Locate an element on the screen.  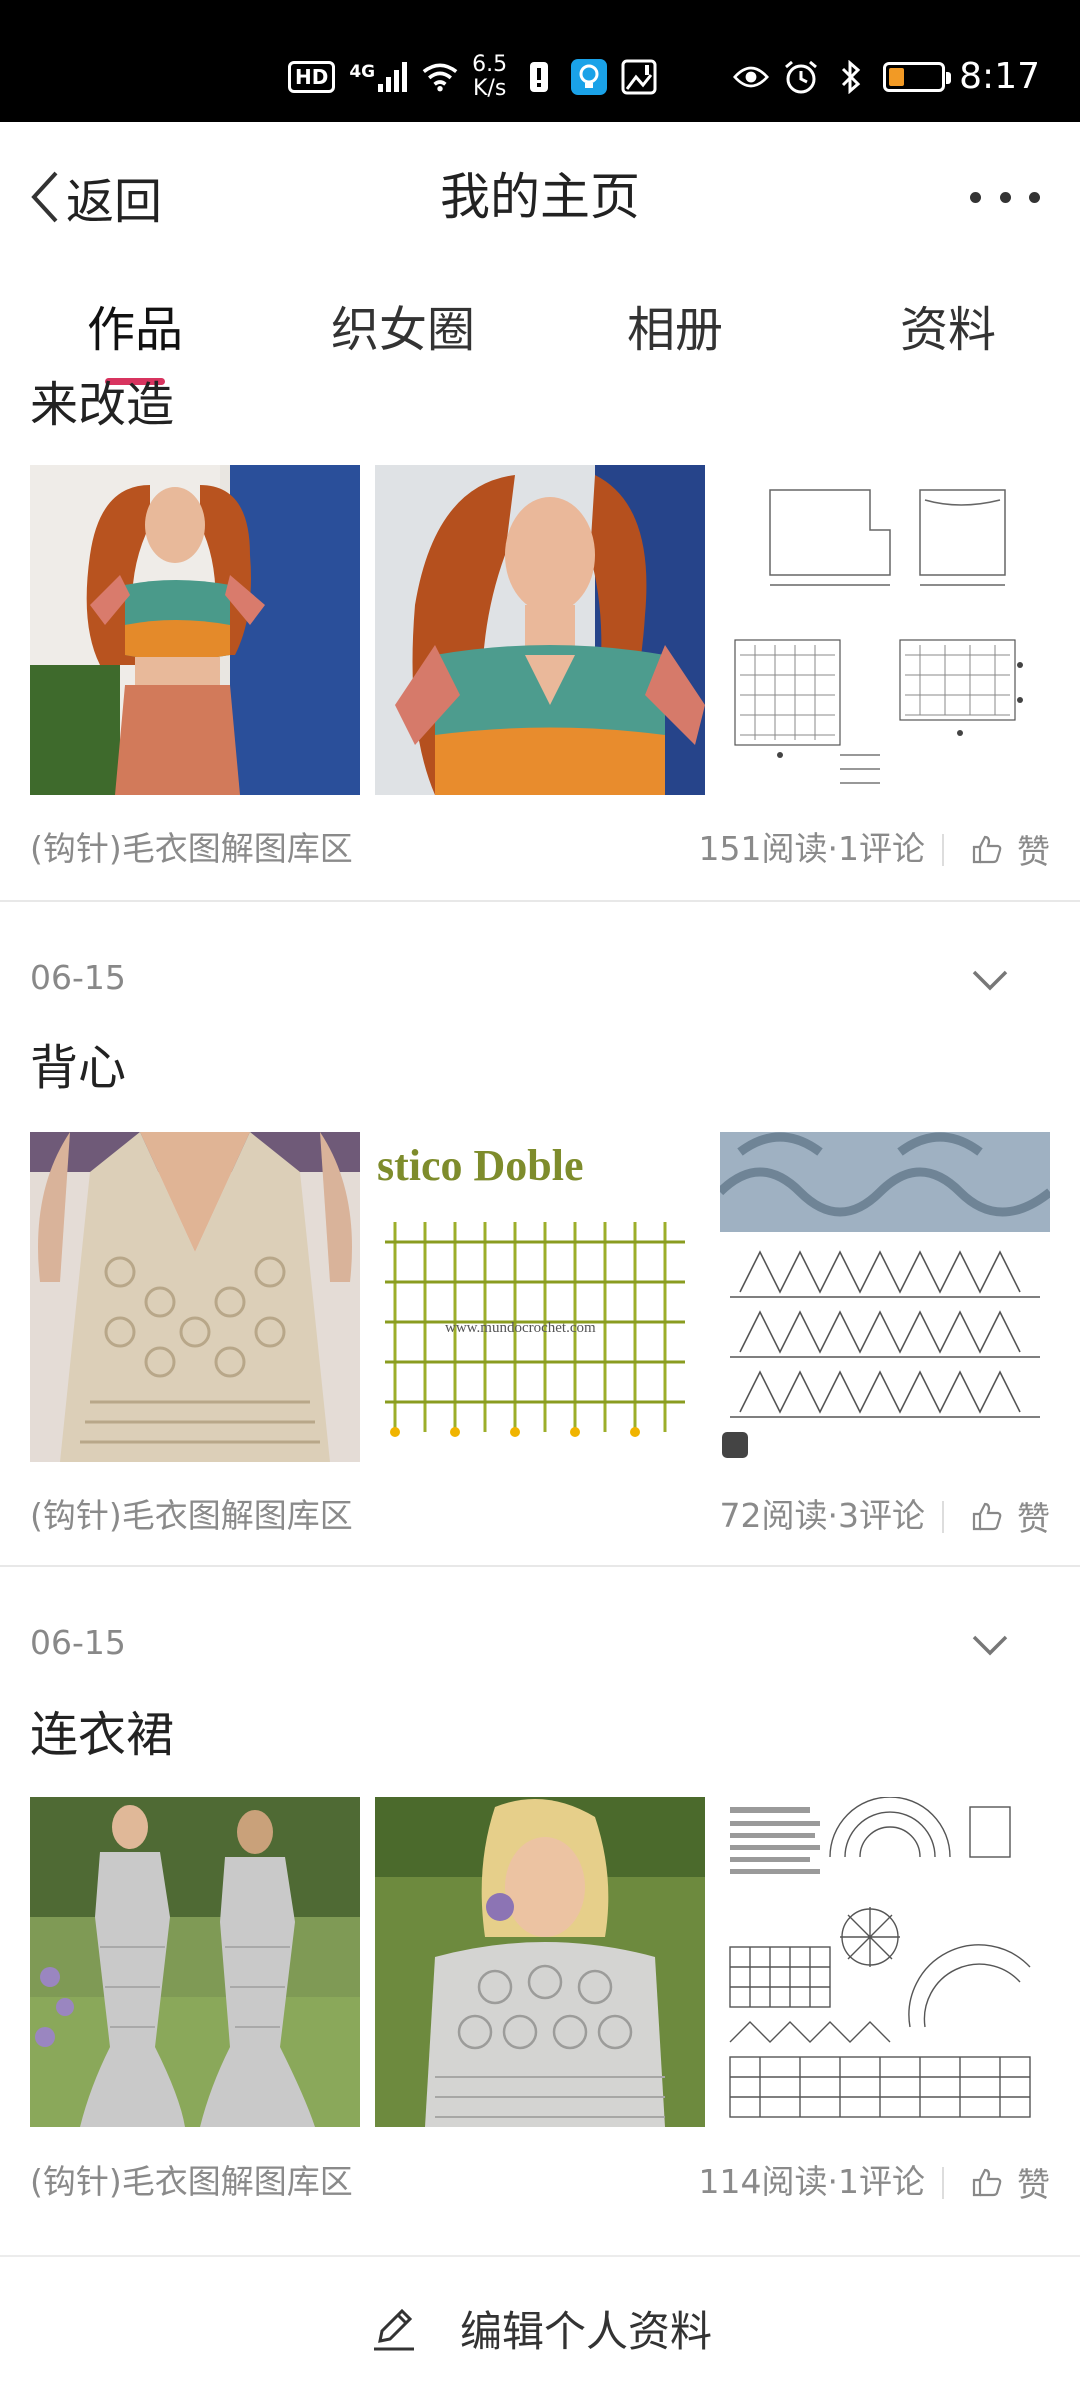
app-header: 返回 我的主页 is located at coordinates (540, 197).